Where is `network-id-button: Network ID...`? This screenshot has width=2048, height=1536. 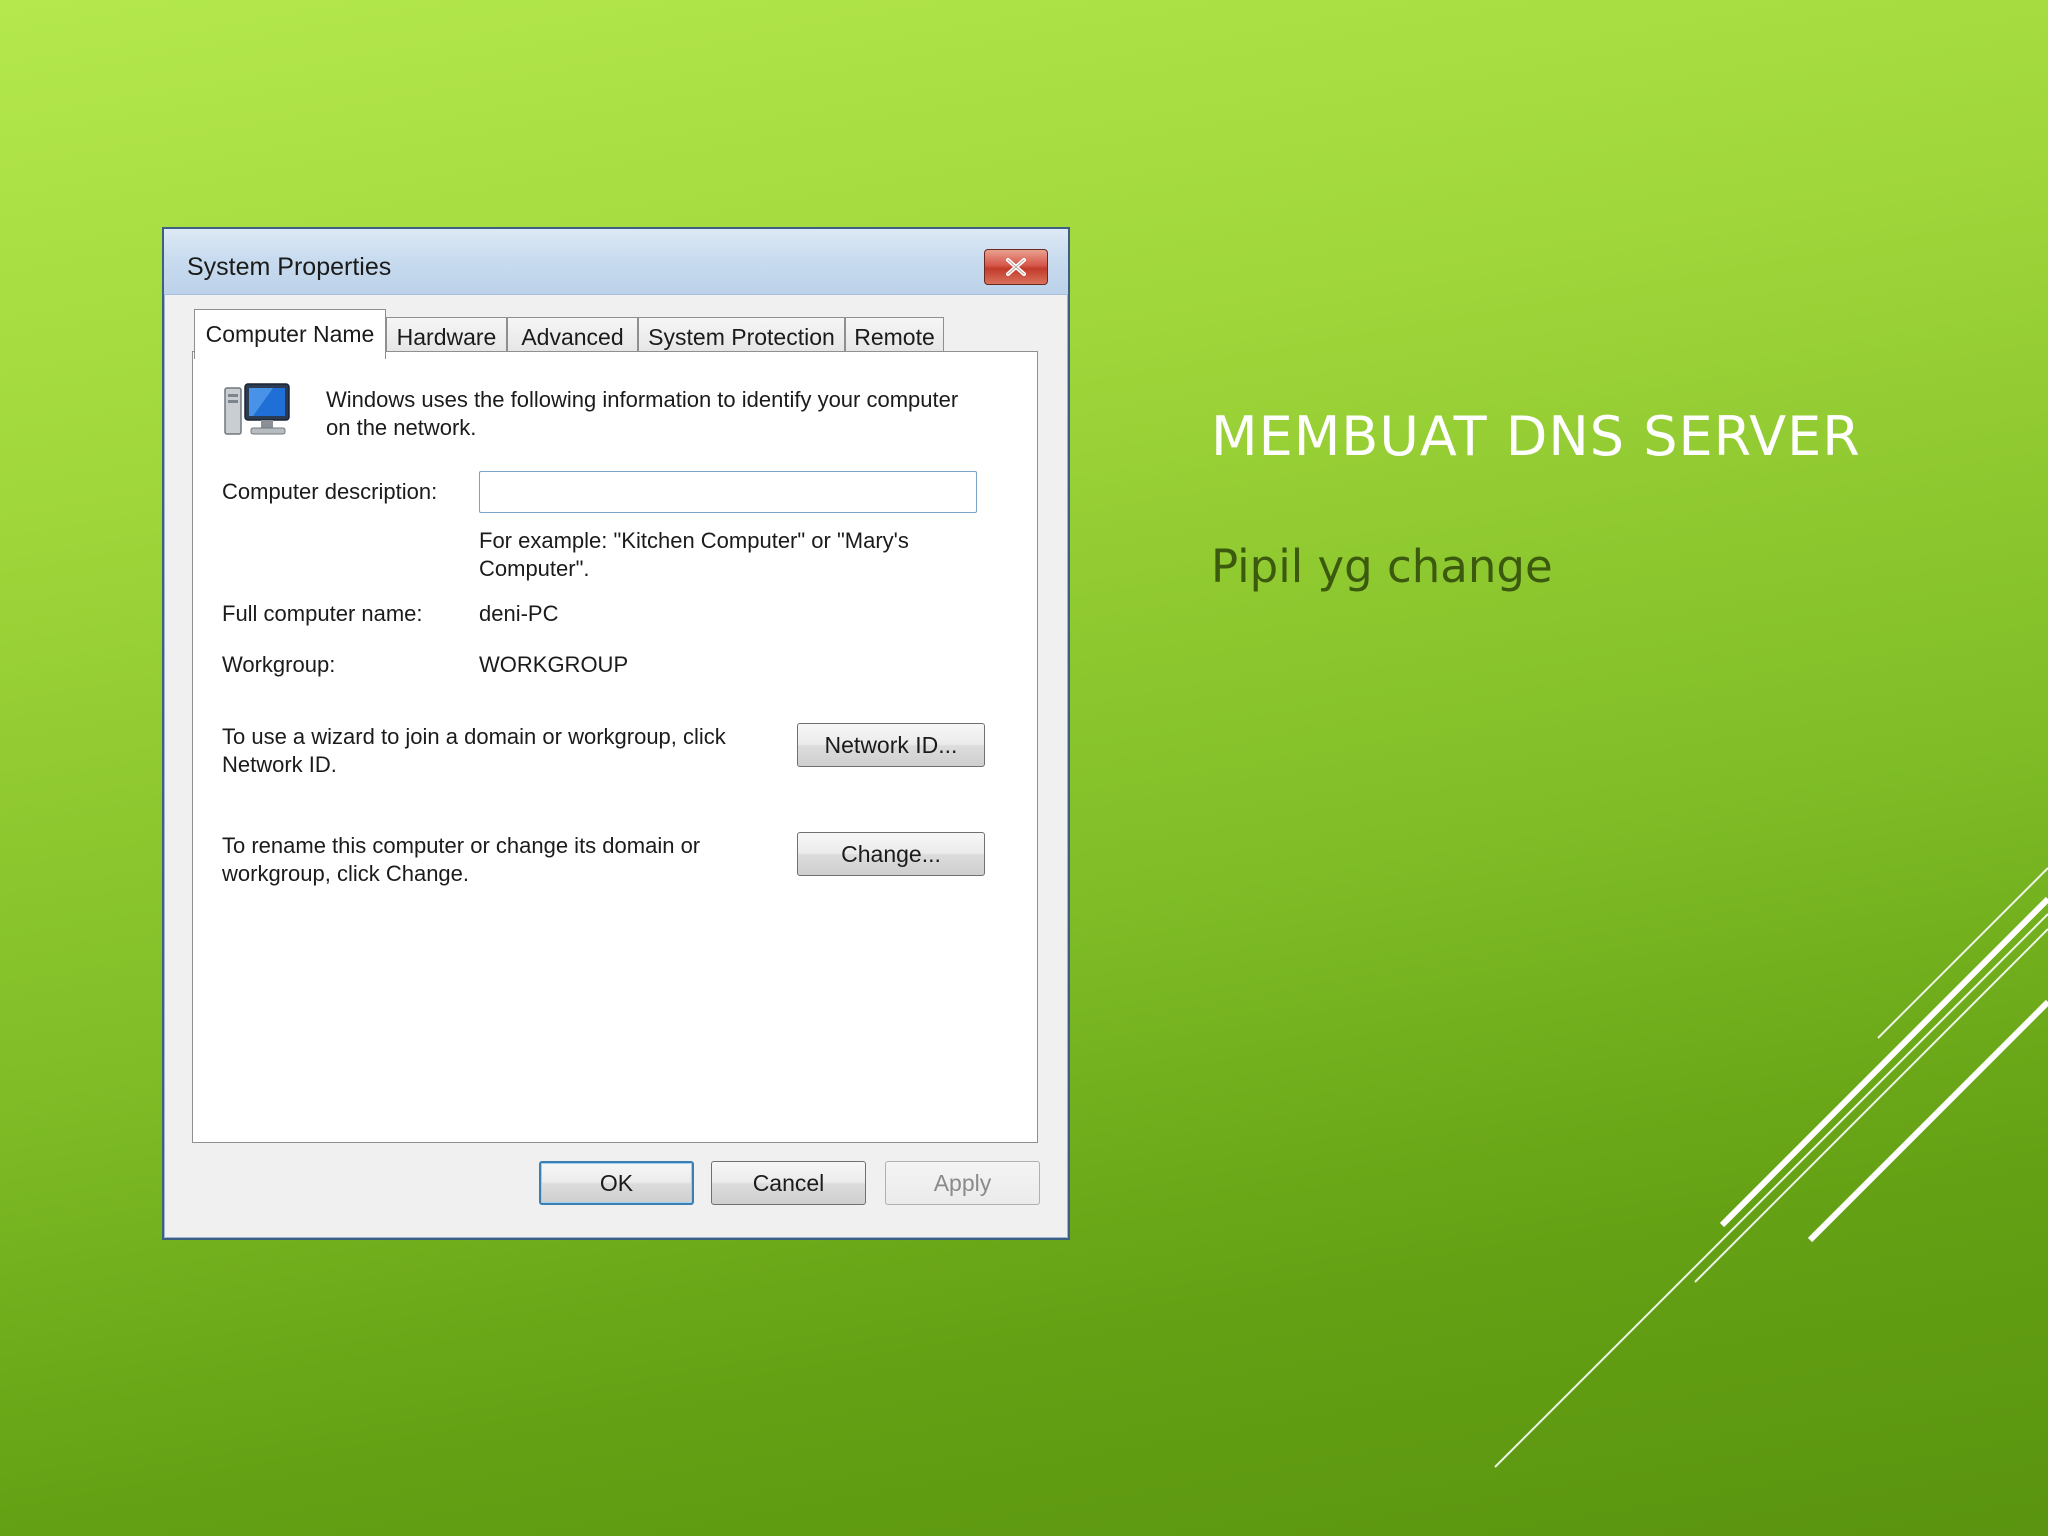
network-id-button: Network ID... is located at coordinates (891, 745).